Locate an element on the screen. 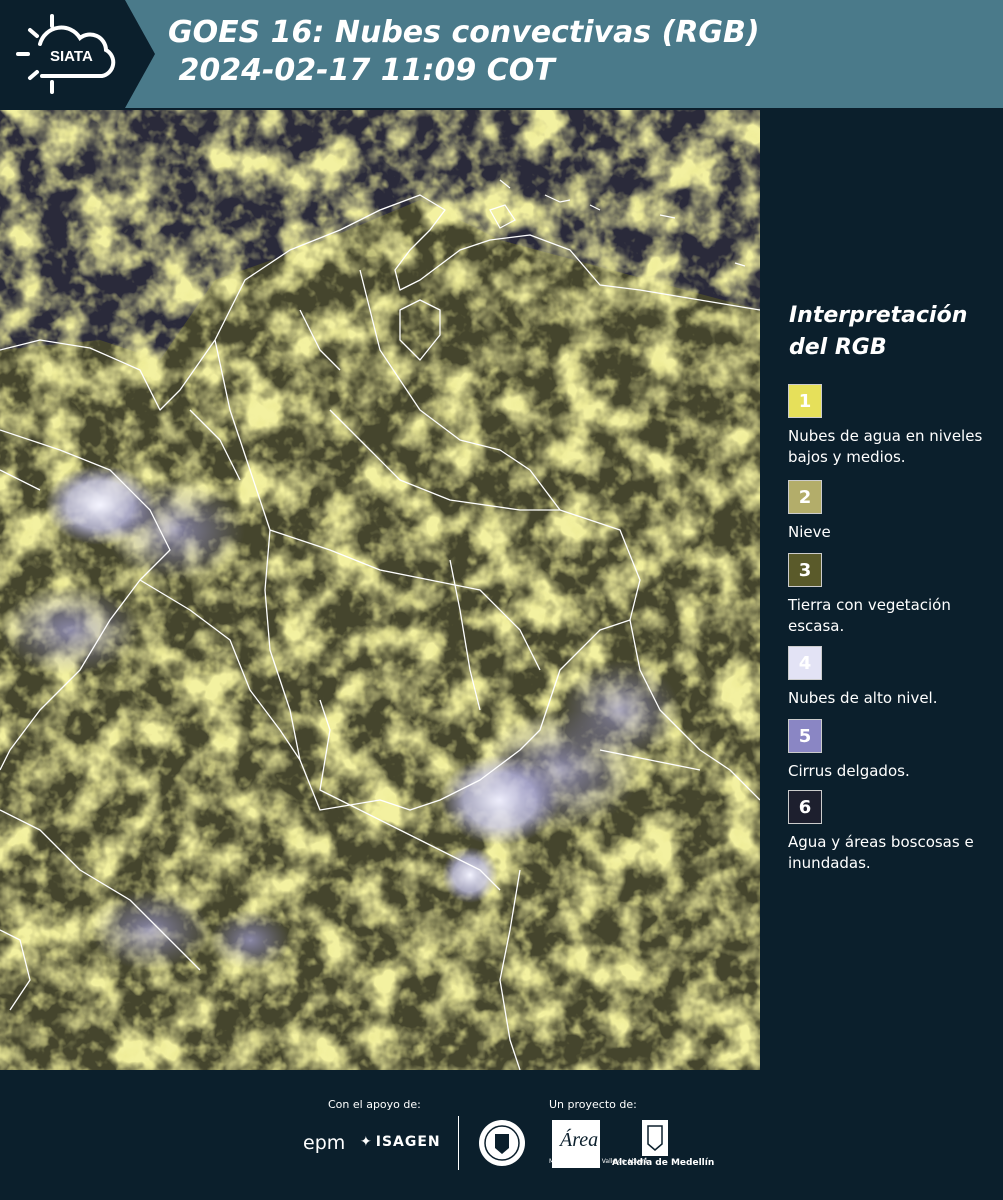 This screenshot has width=1003, height=1200. footer-divider is located at coordinates (458, 1143).